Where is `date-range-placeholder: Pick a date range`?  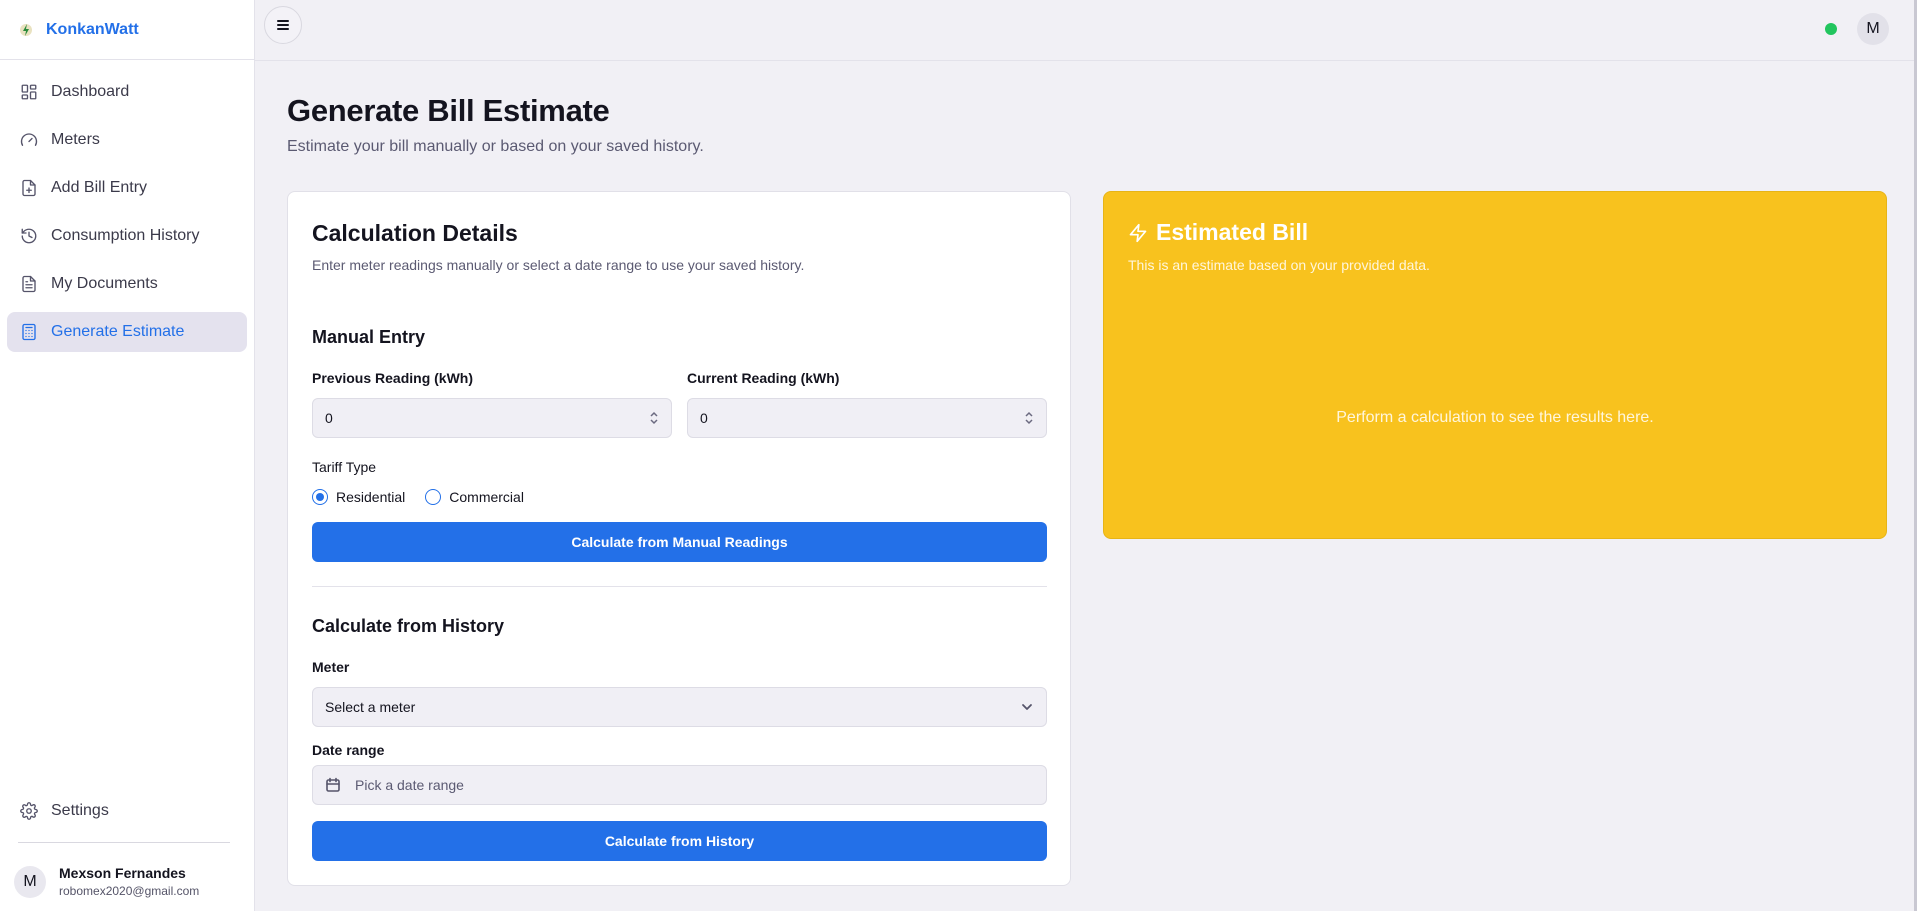 date-range-placeholder: Pick a date range is located at coordinates (409, 785).